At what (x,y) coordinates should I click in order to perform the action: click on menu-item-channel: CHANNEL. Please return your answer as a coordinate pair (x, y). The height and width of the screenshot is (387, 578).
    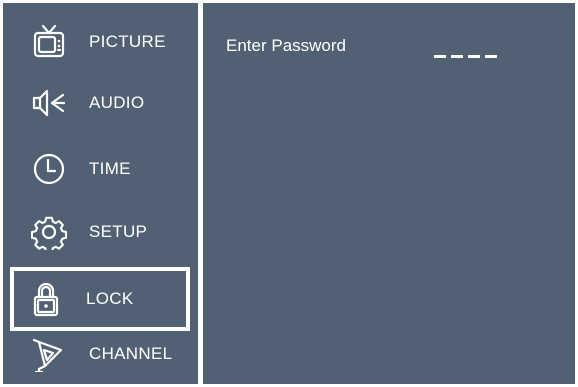
    Looking at the image, I should click on (102, 354).